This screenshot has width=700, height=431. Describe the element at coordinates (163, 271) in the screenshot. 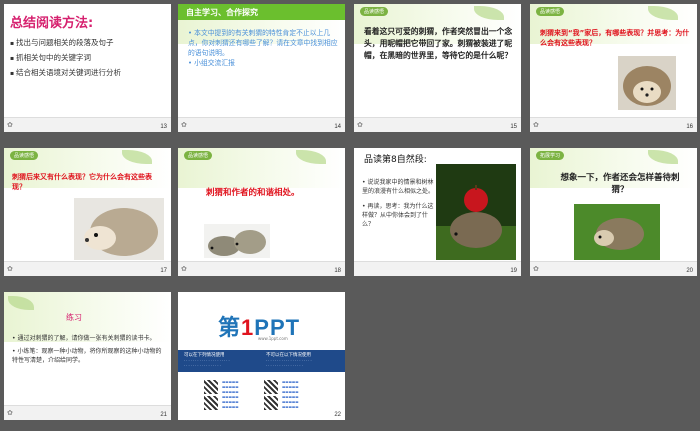

I see `slide-number: 17` at that location.